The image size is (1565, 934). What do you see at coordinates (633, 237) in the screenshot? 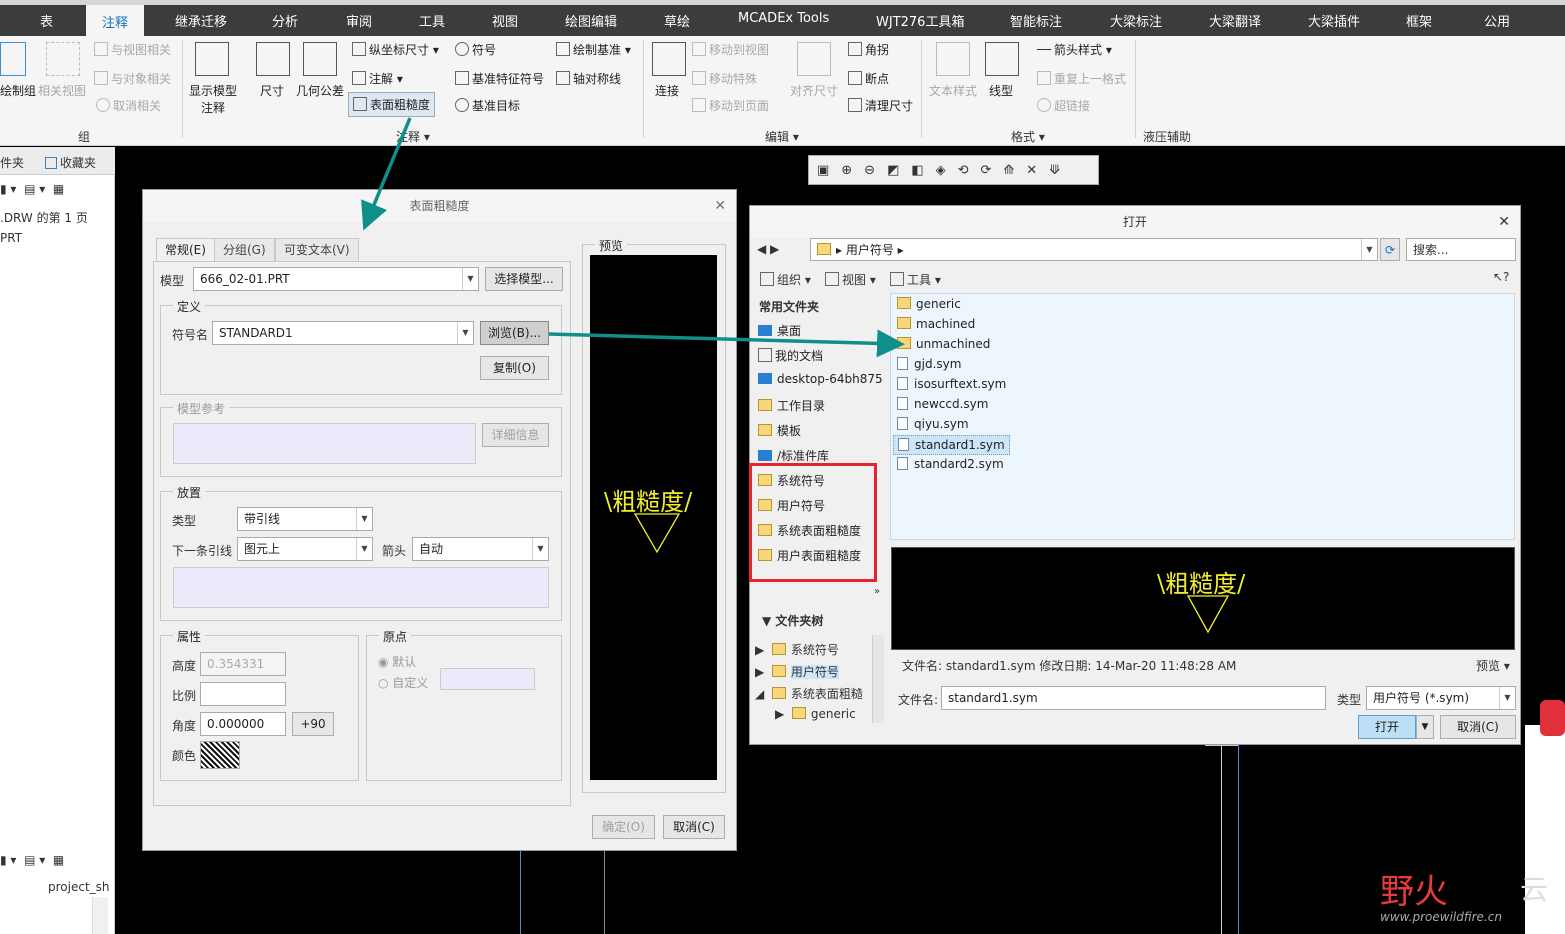
I see `annotation-arrows` at bounding box center [633, 237].